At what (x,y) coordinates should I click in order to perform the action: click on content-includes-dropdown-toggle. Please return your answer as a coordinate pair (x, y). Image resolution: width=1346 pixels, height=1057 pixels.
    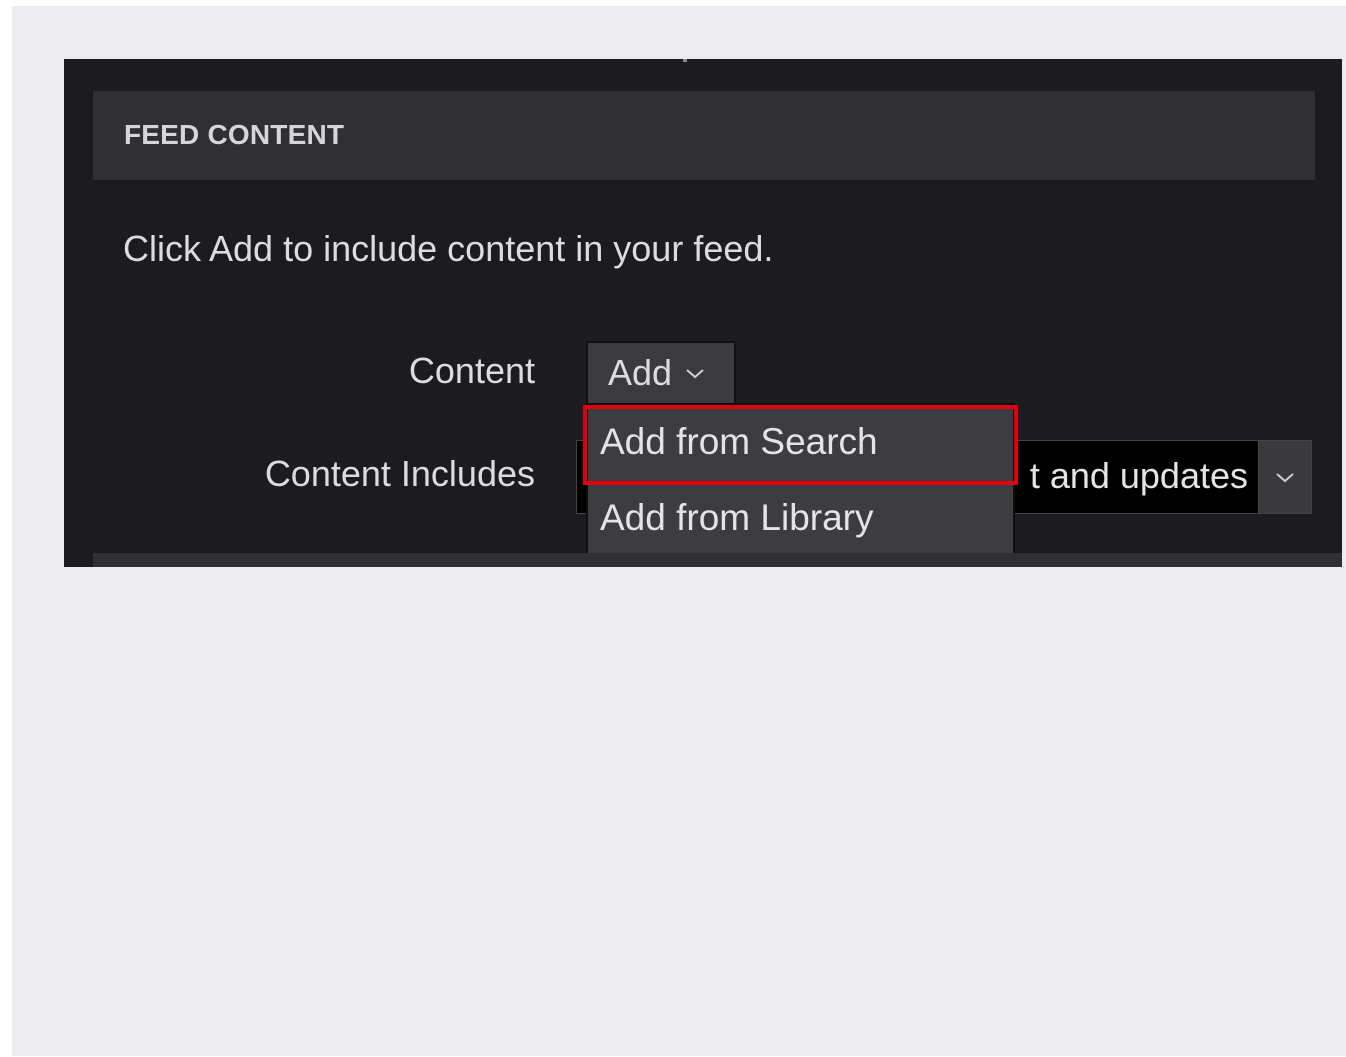
    Looking at the image, I should click on (1284, 477).